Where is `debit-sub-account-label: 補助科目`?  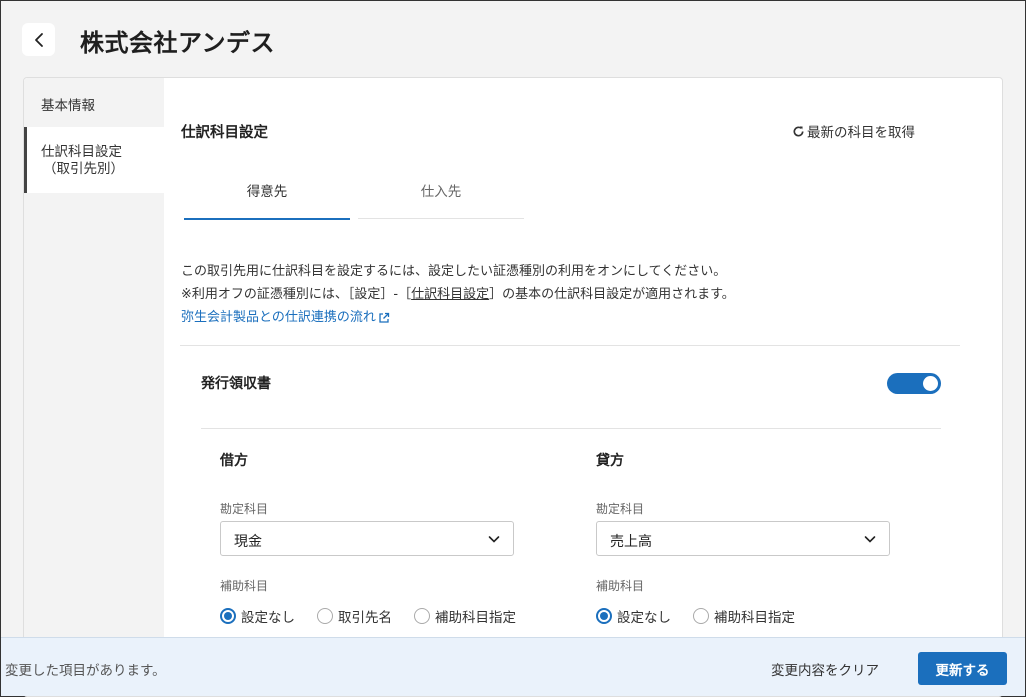
debit-sub-account-label: 補助科目 is located at coordinates (244, 586).